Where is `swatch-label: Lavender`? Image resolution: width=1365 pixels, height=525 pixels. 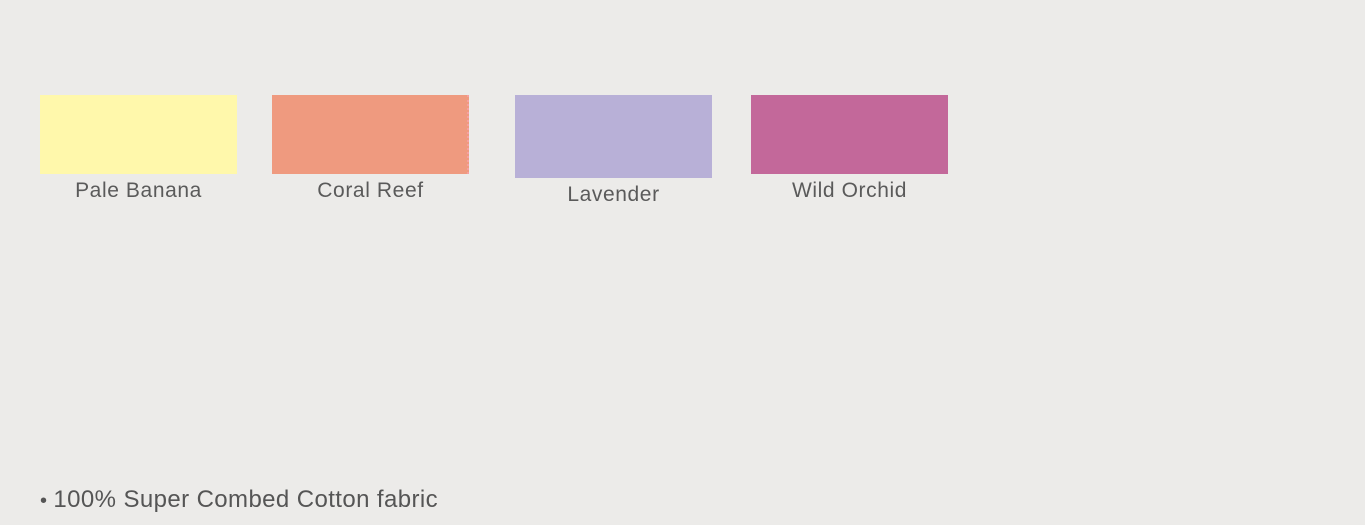
swatch-label: Lavender is located at coordinates (613, 194).